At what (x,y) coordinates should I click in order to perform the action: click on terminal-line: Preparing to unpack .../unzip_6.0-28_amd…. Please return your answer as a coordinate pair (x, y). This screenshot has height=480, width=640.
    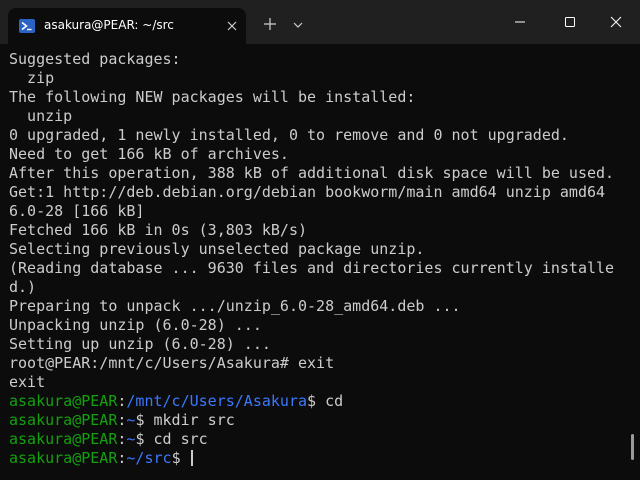
    Looking at the image, I should click on (235, 306).